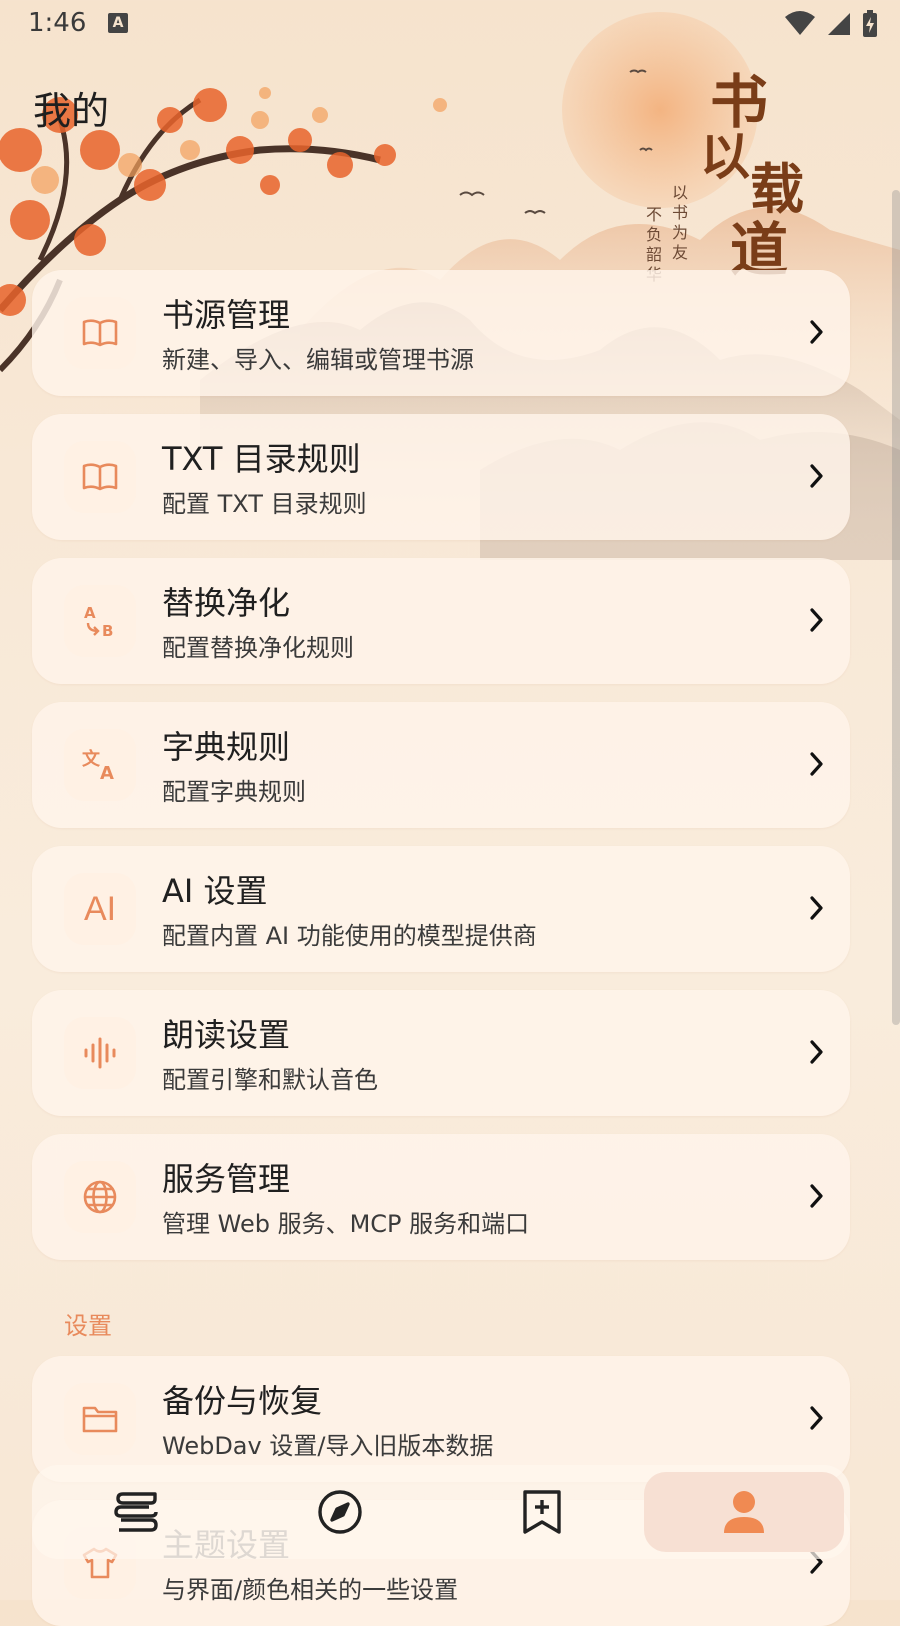 Image resolution: width=900 pixels, height=1626 pixels. Describe the element at coordinates (100, 1419) in the screenshot. I see `folder-icon` at that location.